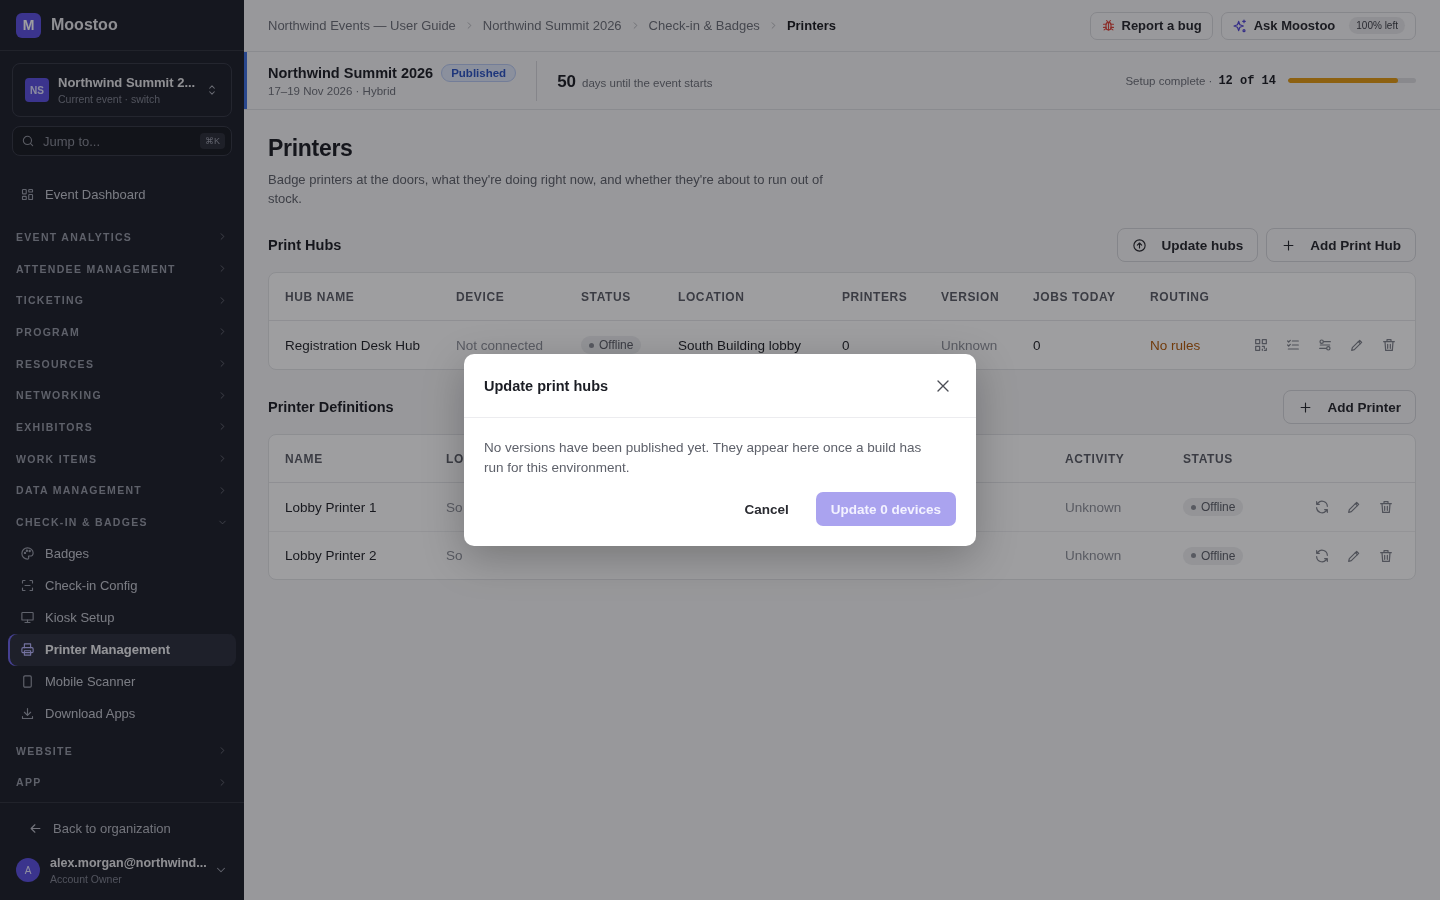 The width and height of the screenshot is (1440, 900). I want to click on sidebar-item: Kiosk Setup, so click(122, 617).